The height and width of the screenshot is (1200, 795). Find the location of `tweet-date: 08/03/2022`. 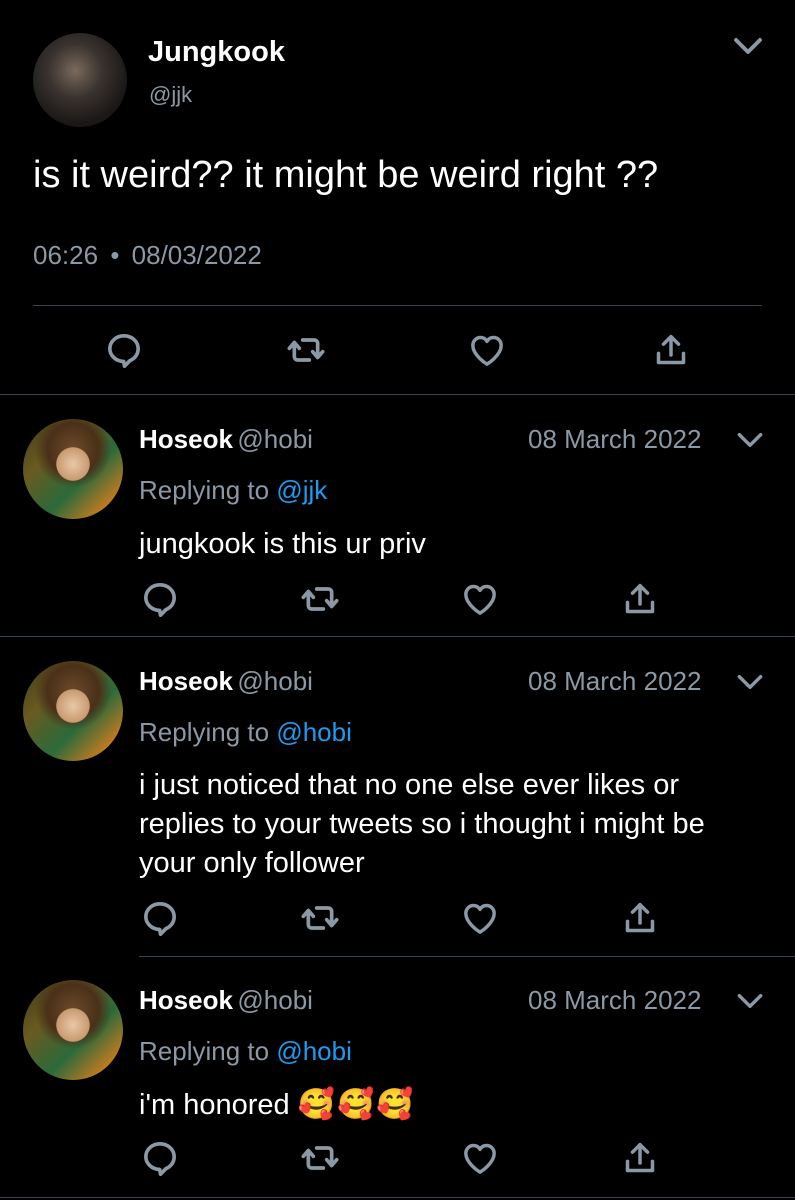

tweet-date: 08/03/2022 is located at coordinates (196, 255).